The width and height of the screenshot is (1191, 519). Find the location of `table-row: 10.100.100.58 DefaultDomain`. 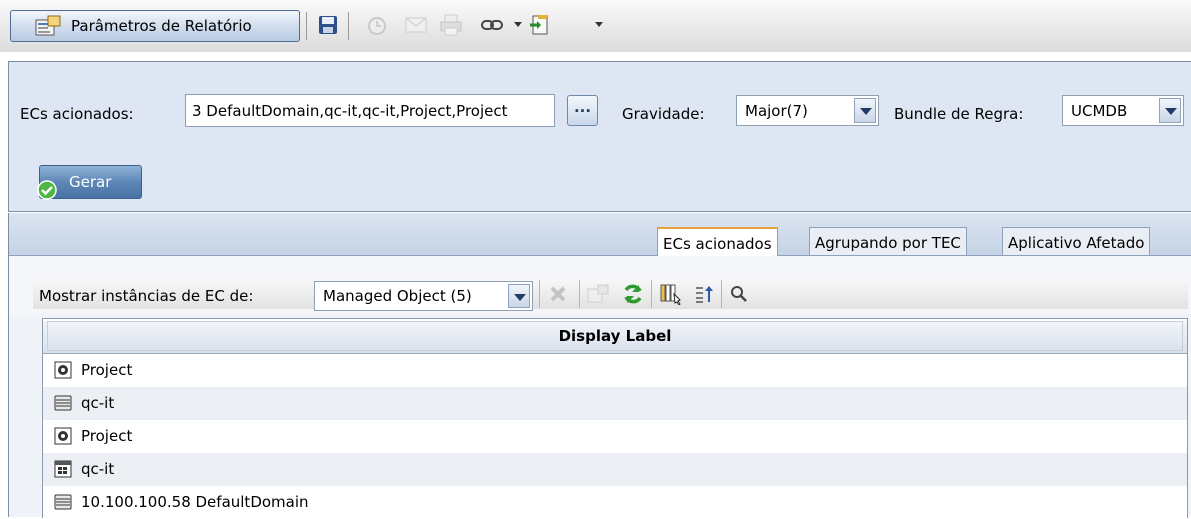

table-row: 10.100.100.58 DefaultDomain is located at coordinates (615, 502).